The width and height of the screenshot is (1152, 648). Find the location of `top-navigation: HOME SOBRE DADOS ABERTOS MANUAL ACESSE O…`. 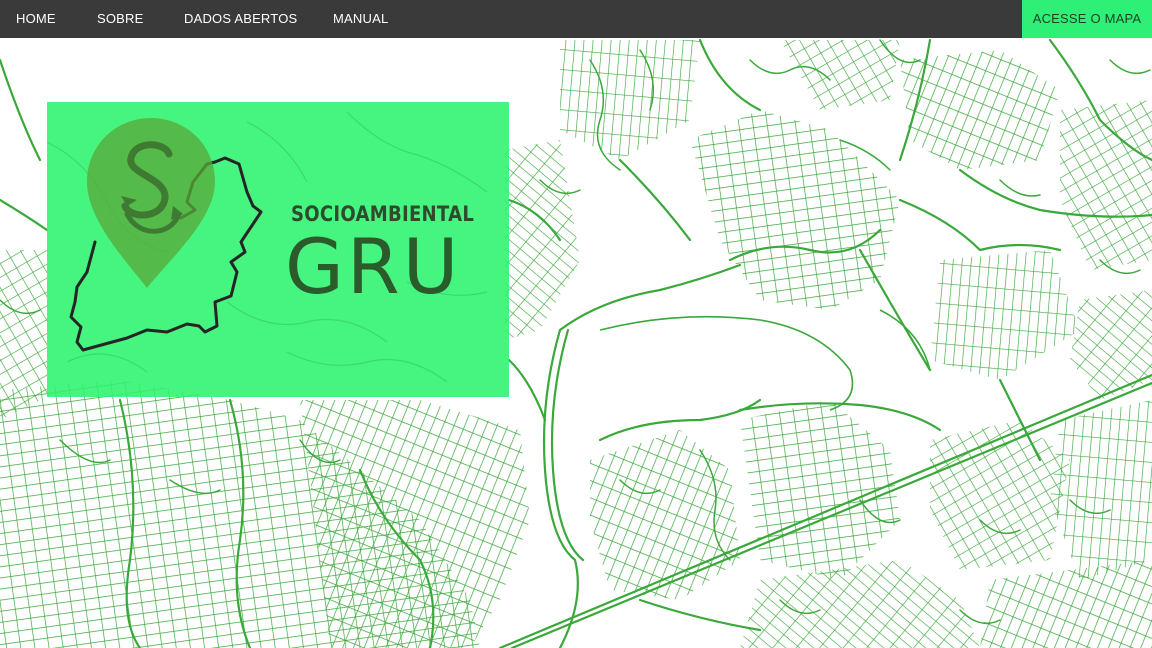

top-navigation: HOME SOBRE DADOS ABERTOS MANUAL ACESSE O… is located at coordinates (576, 19).